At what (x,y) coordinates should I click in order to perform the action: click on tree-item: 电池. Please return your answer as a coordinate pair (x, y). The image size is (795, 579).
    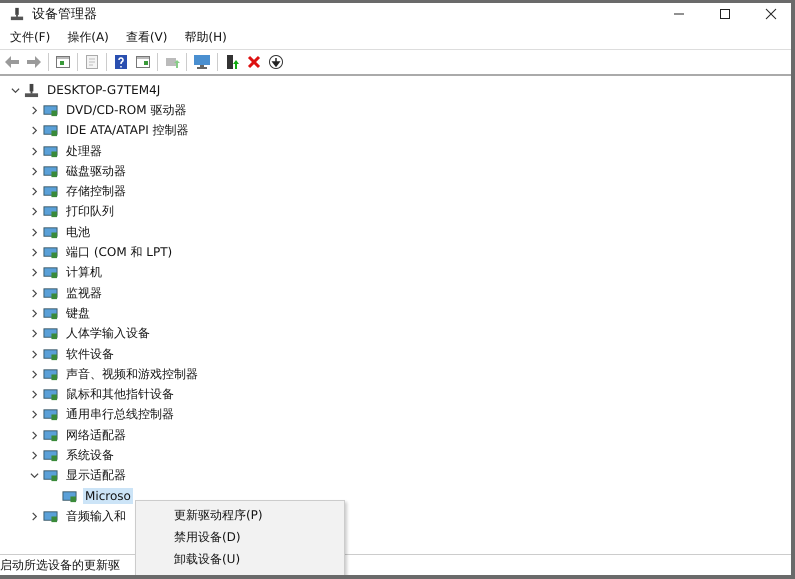
    Looking at the image, I should click on (78, 232).